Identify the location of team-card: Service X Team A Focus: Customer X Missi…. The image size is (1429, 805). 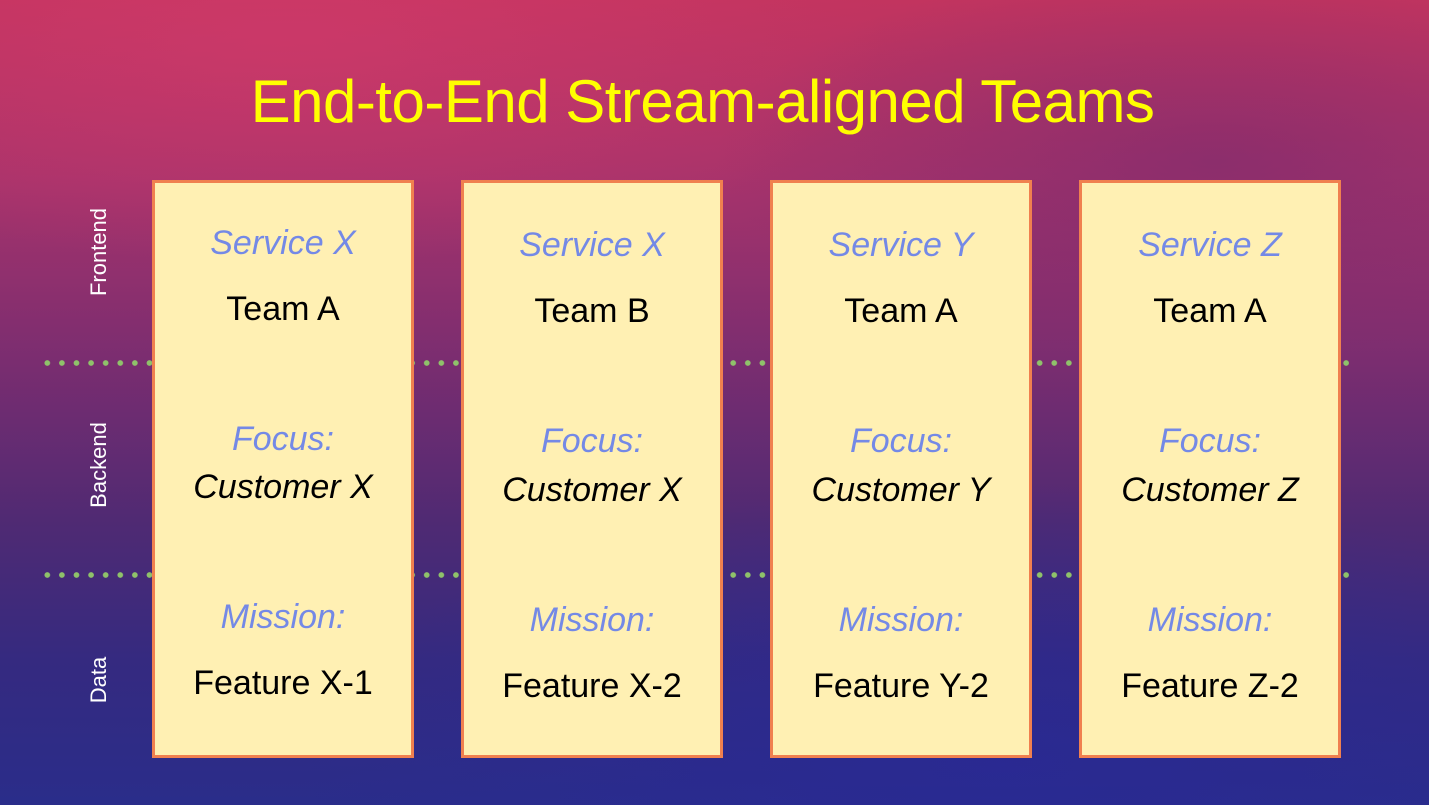
(283, 469).